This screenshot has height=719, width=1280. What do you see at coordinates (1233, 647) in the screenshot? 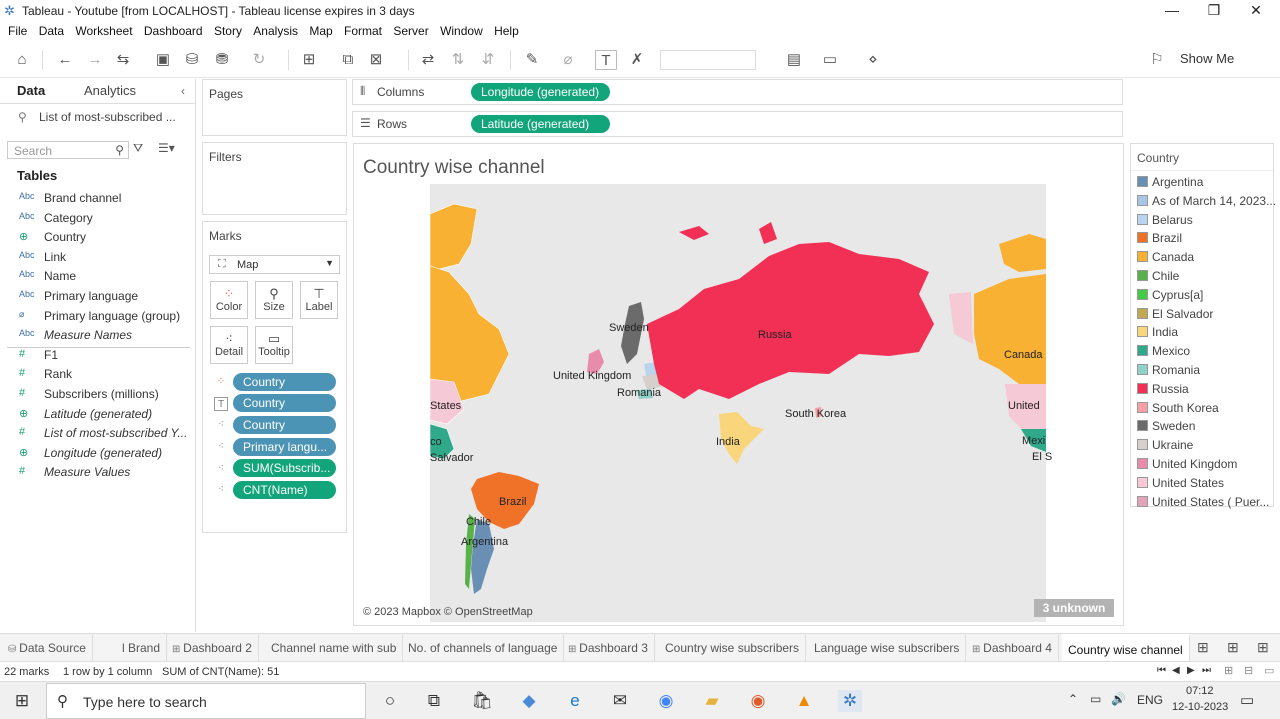
I see `new-dashboard-tab-icon: ⊞` at bounding box center [1233, 647].